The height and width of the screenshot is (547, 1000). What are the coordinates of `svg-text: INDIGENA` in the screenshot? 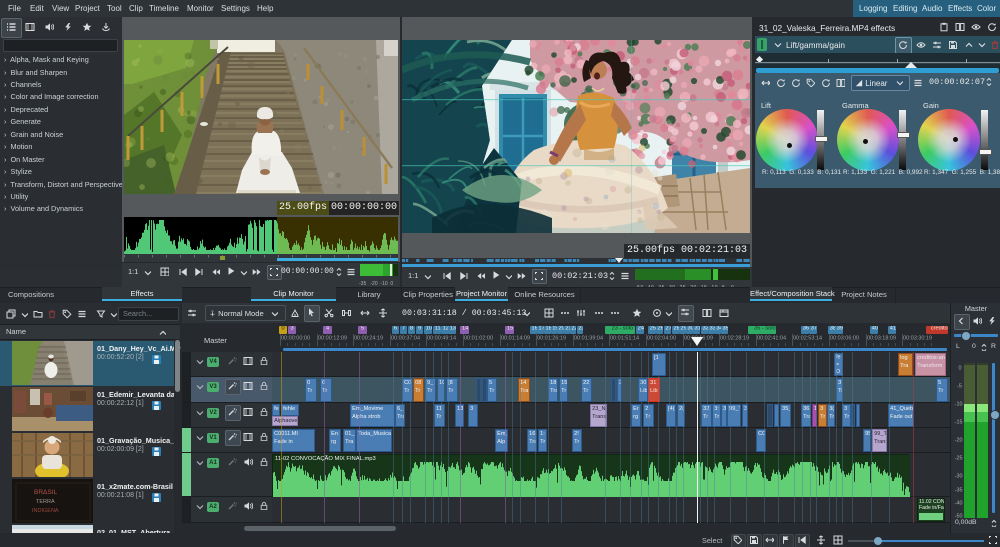 It's located at (45, 511).